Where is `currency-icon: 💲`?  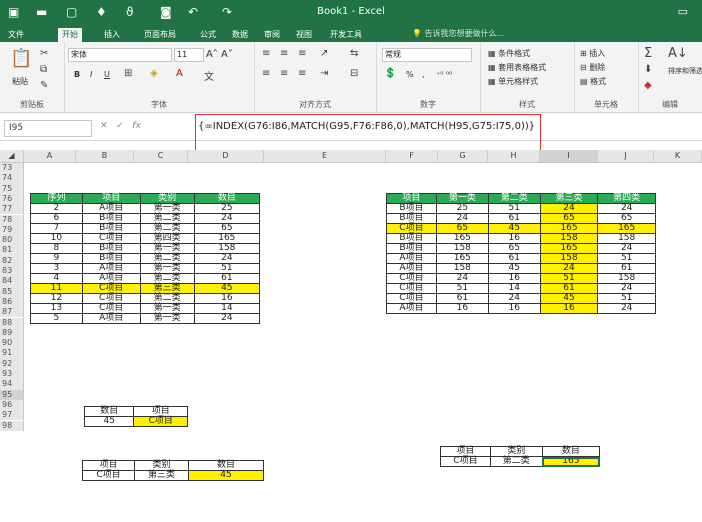
currency-icon: 💲 is located at coordinates (390, 73).